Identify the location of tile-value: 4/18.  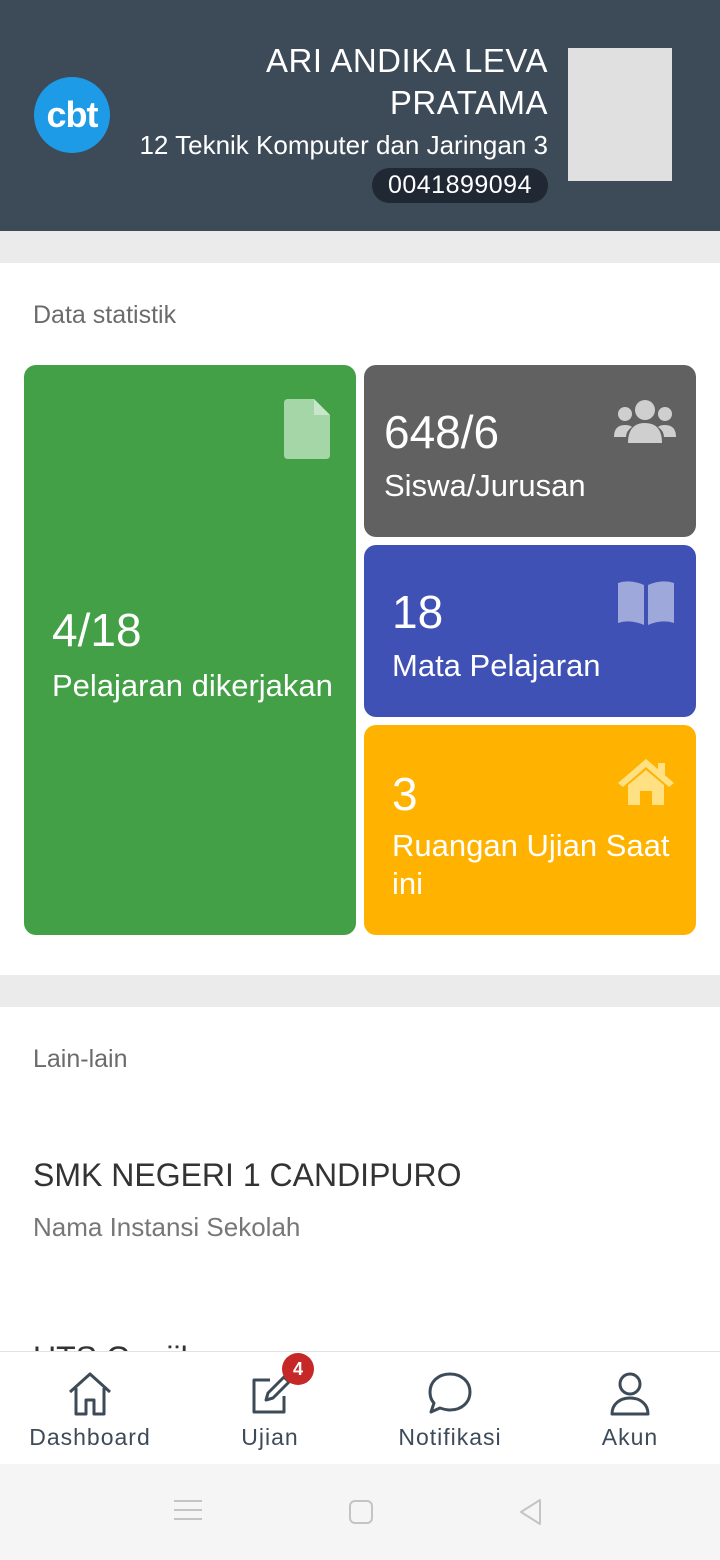
(97, 630).